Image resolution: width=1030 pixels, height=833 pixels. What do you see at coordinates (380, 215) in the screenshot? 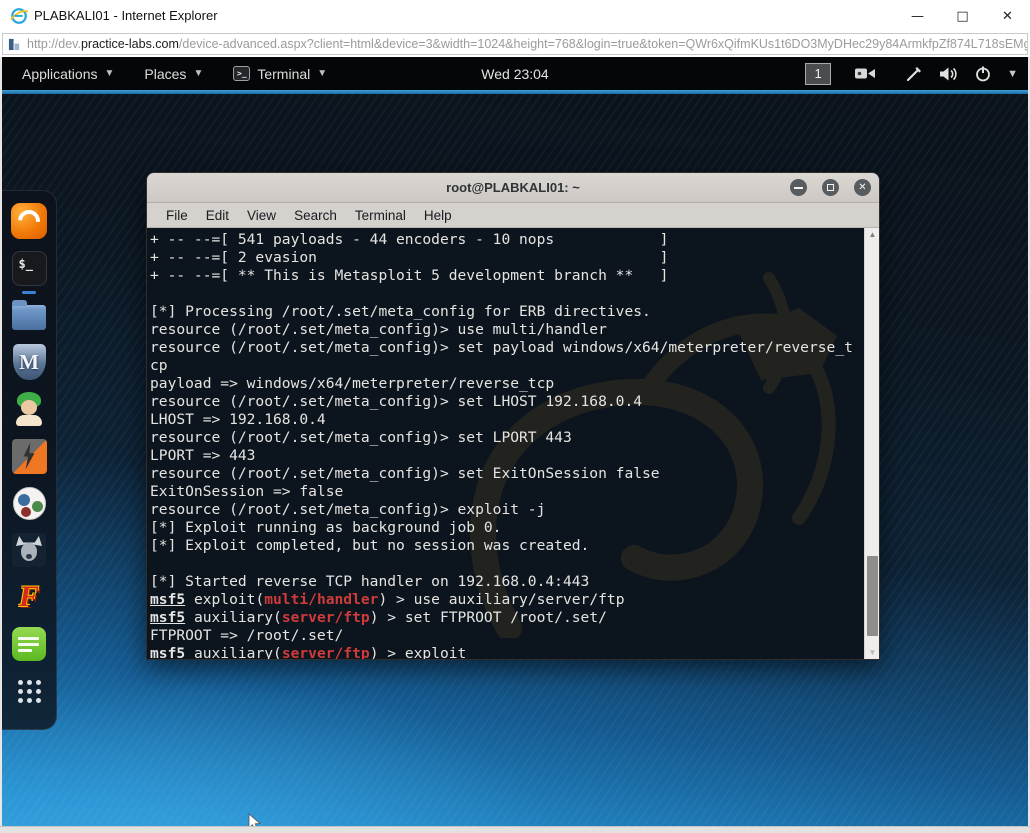
I see `menu-terminal: Terminal` at bounding box center [380, 215].